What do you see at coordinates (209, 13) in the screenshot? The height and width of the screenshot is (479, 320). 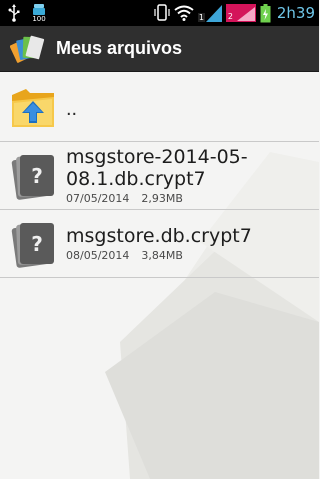 I see `signal-sim1-icon: 1` at bounding box center [209, 13].